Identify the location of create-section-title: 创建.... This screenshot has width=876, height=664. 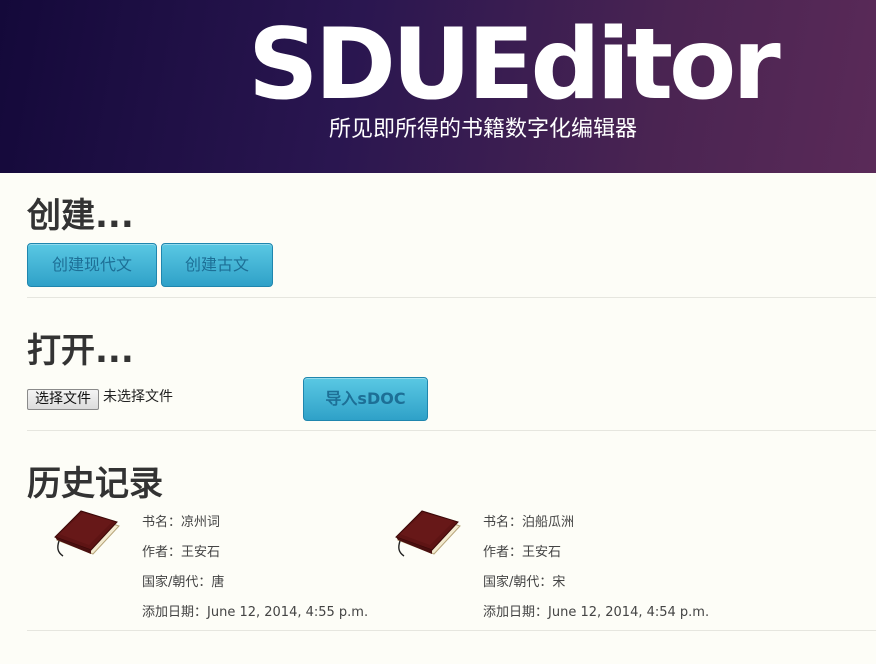
(80, 216).